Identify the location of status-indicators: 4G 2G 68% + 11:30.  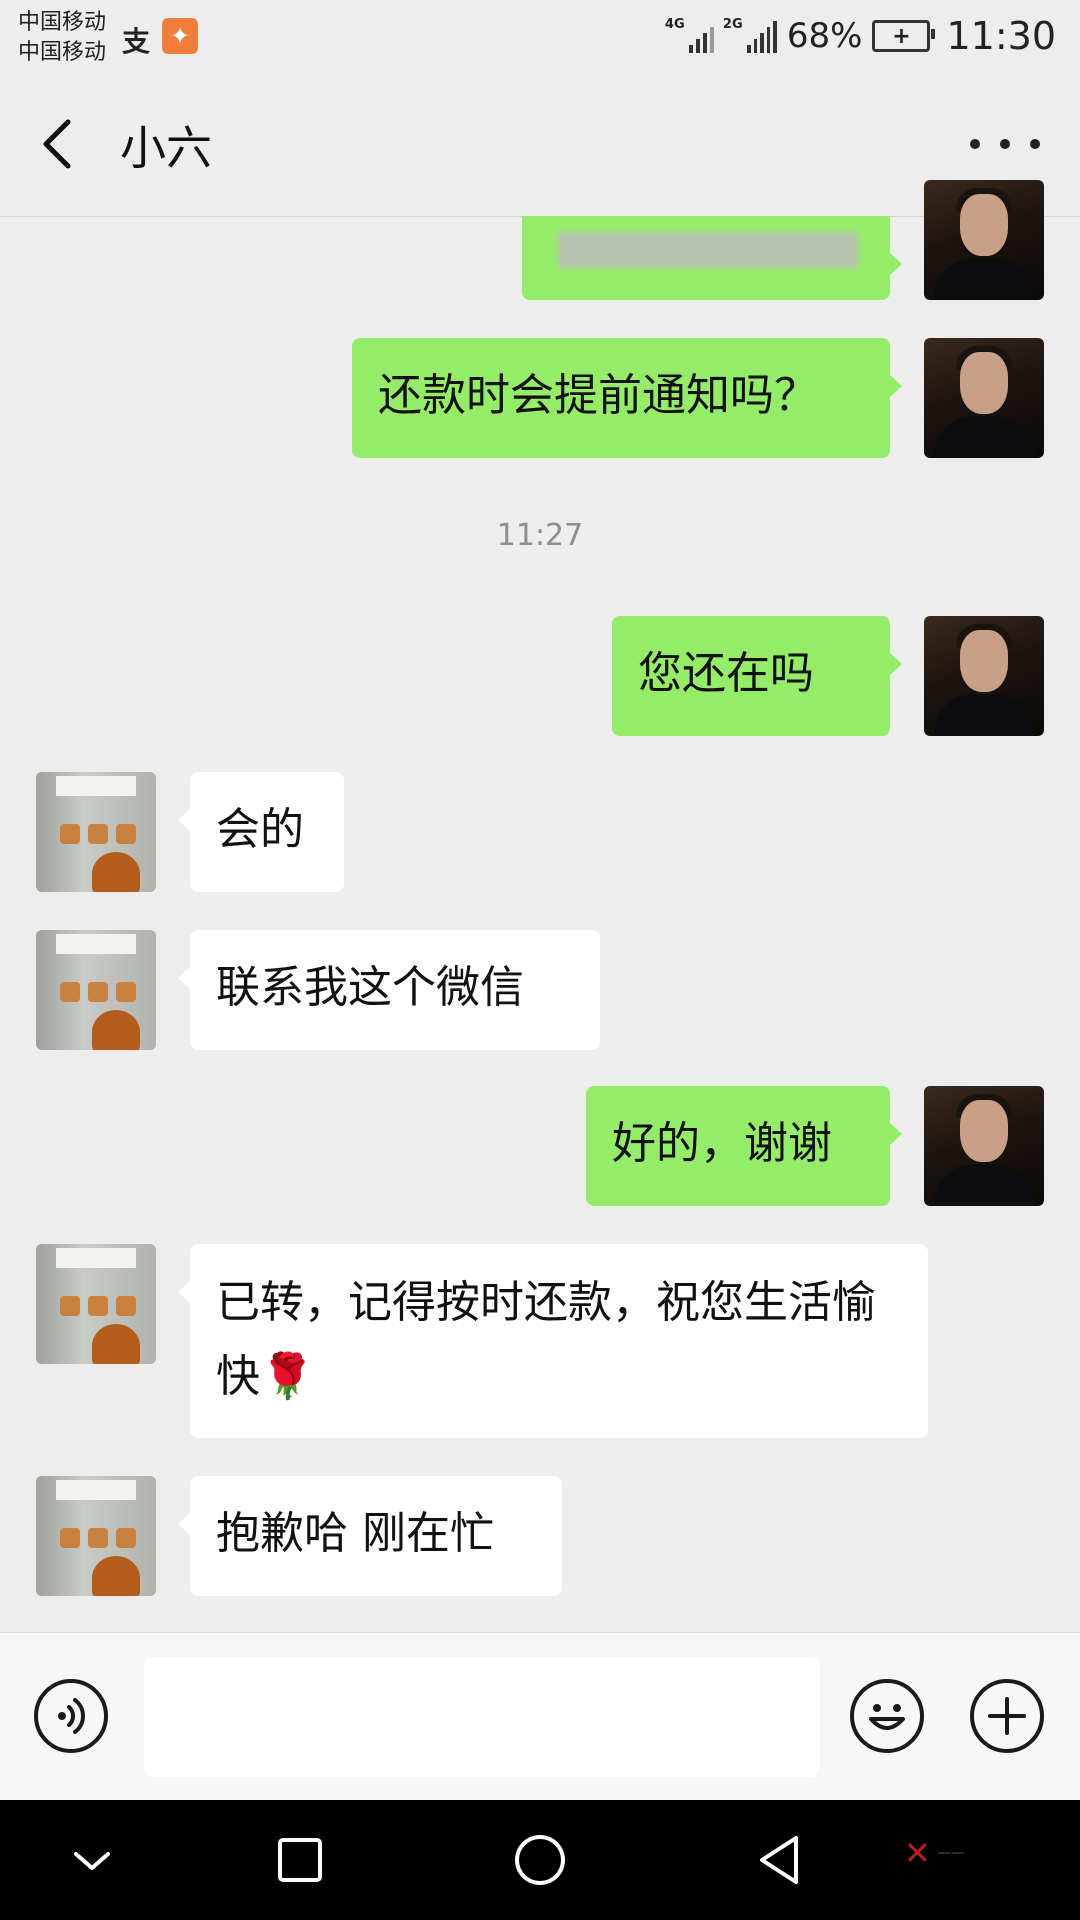
(860, 36).